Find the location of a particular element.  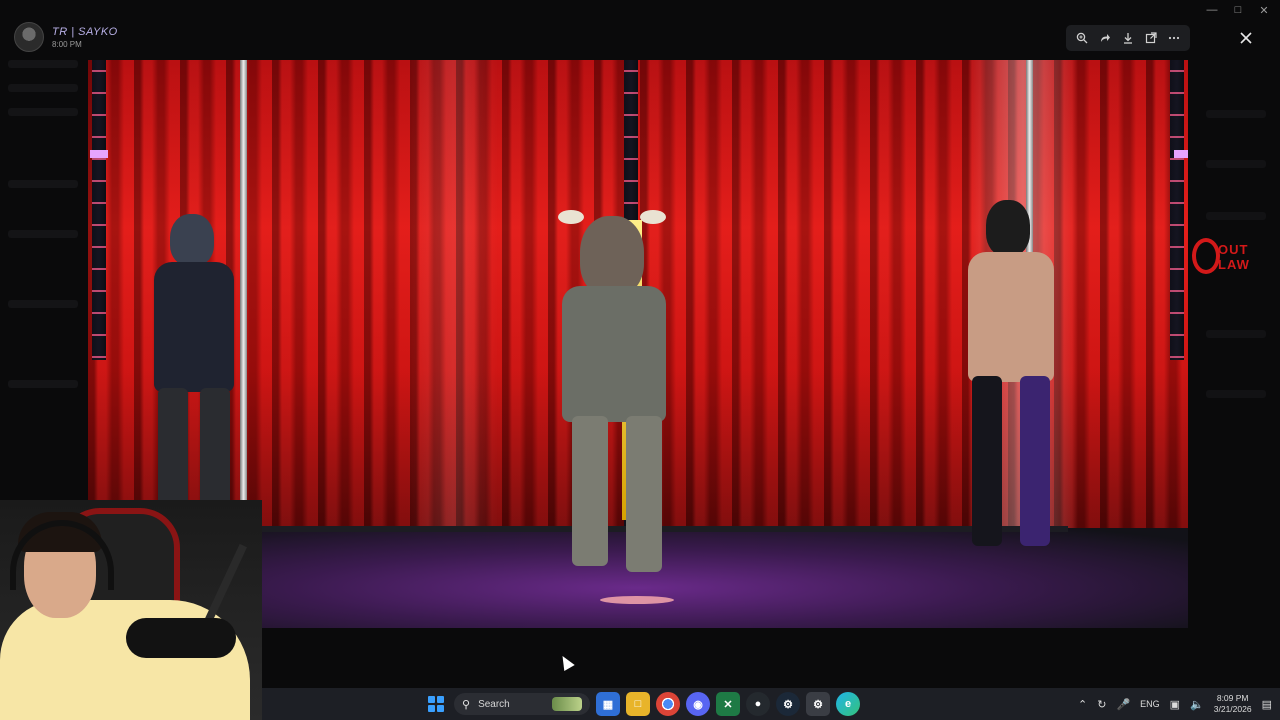

network-icon: ▣ is located at coordinates (1175, 704).